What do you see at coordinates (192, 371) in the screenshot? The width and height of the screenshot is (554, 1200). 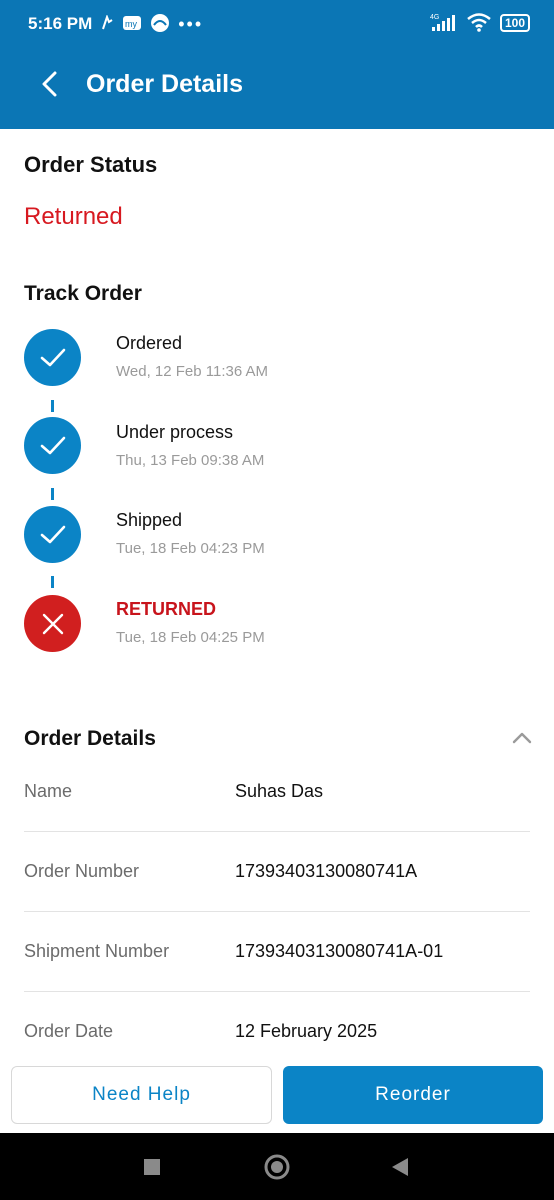 I see `step-date: Wed, 12 Feb 11:36 AM` at bounding box center [192, 371].